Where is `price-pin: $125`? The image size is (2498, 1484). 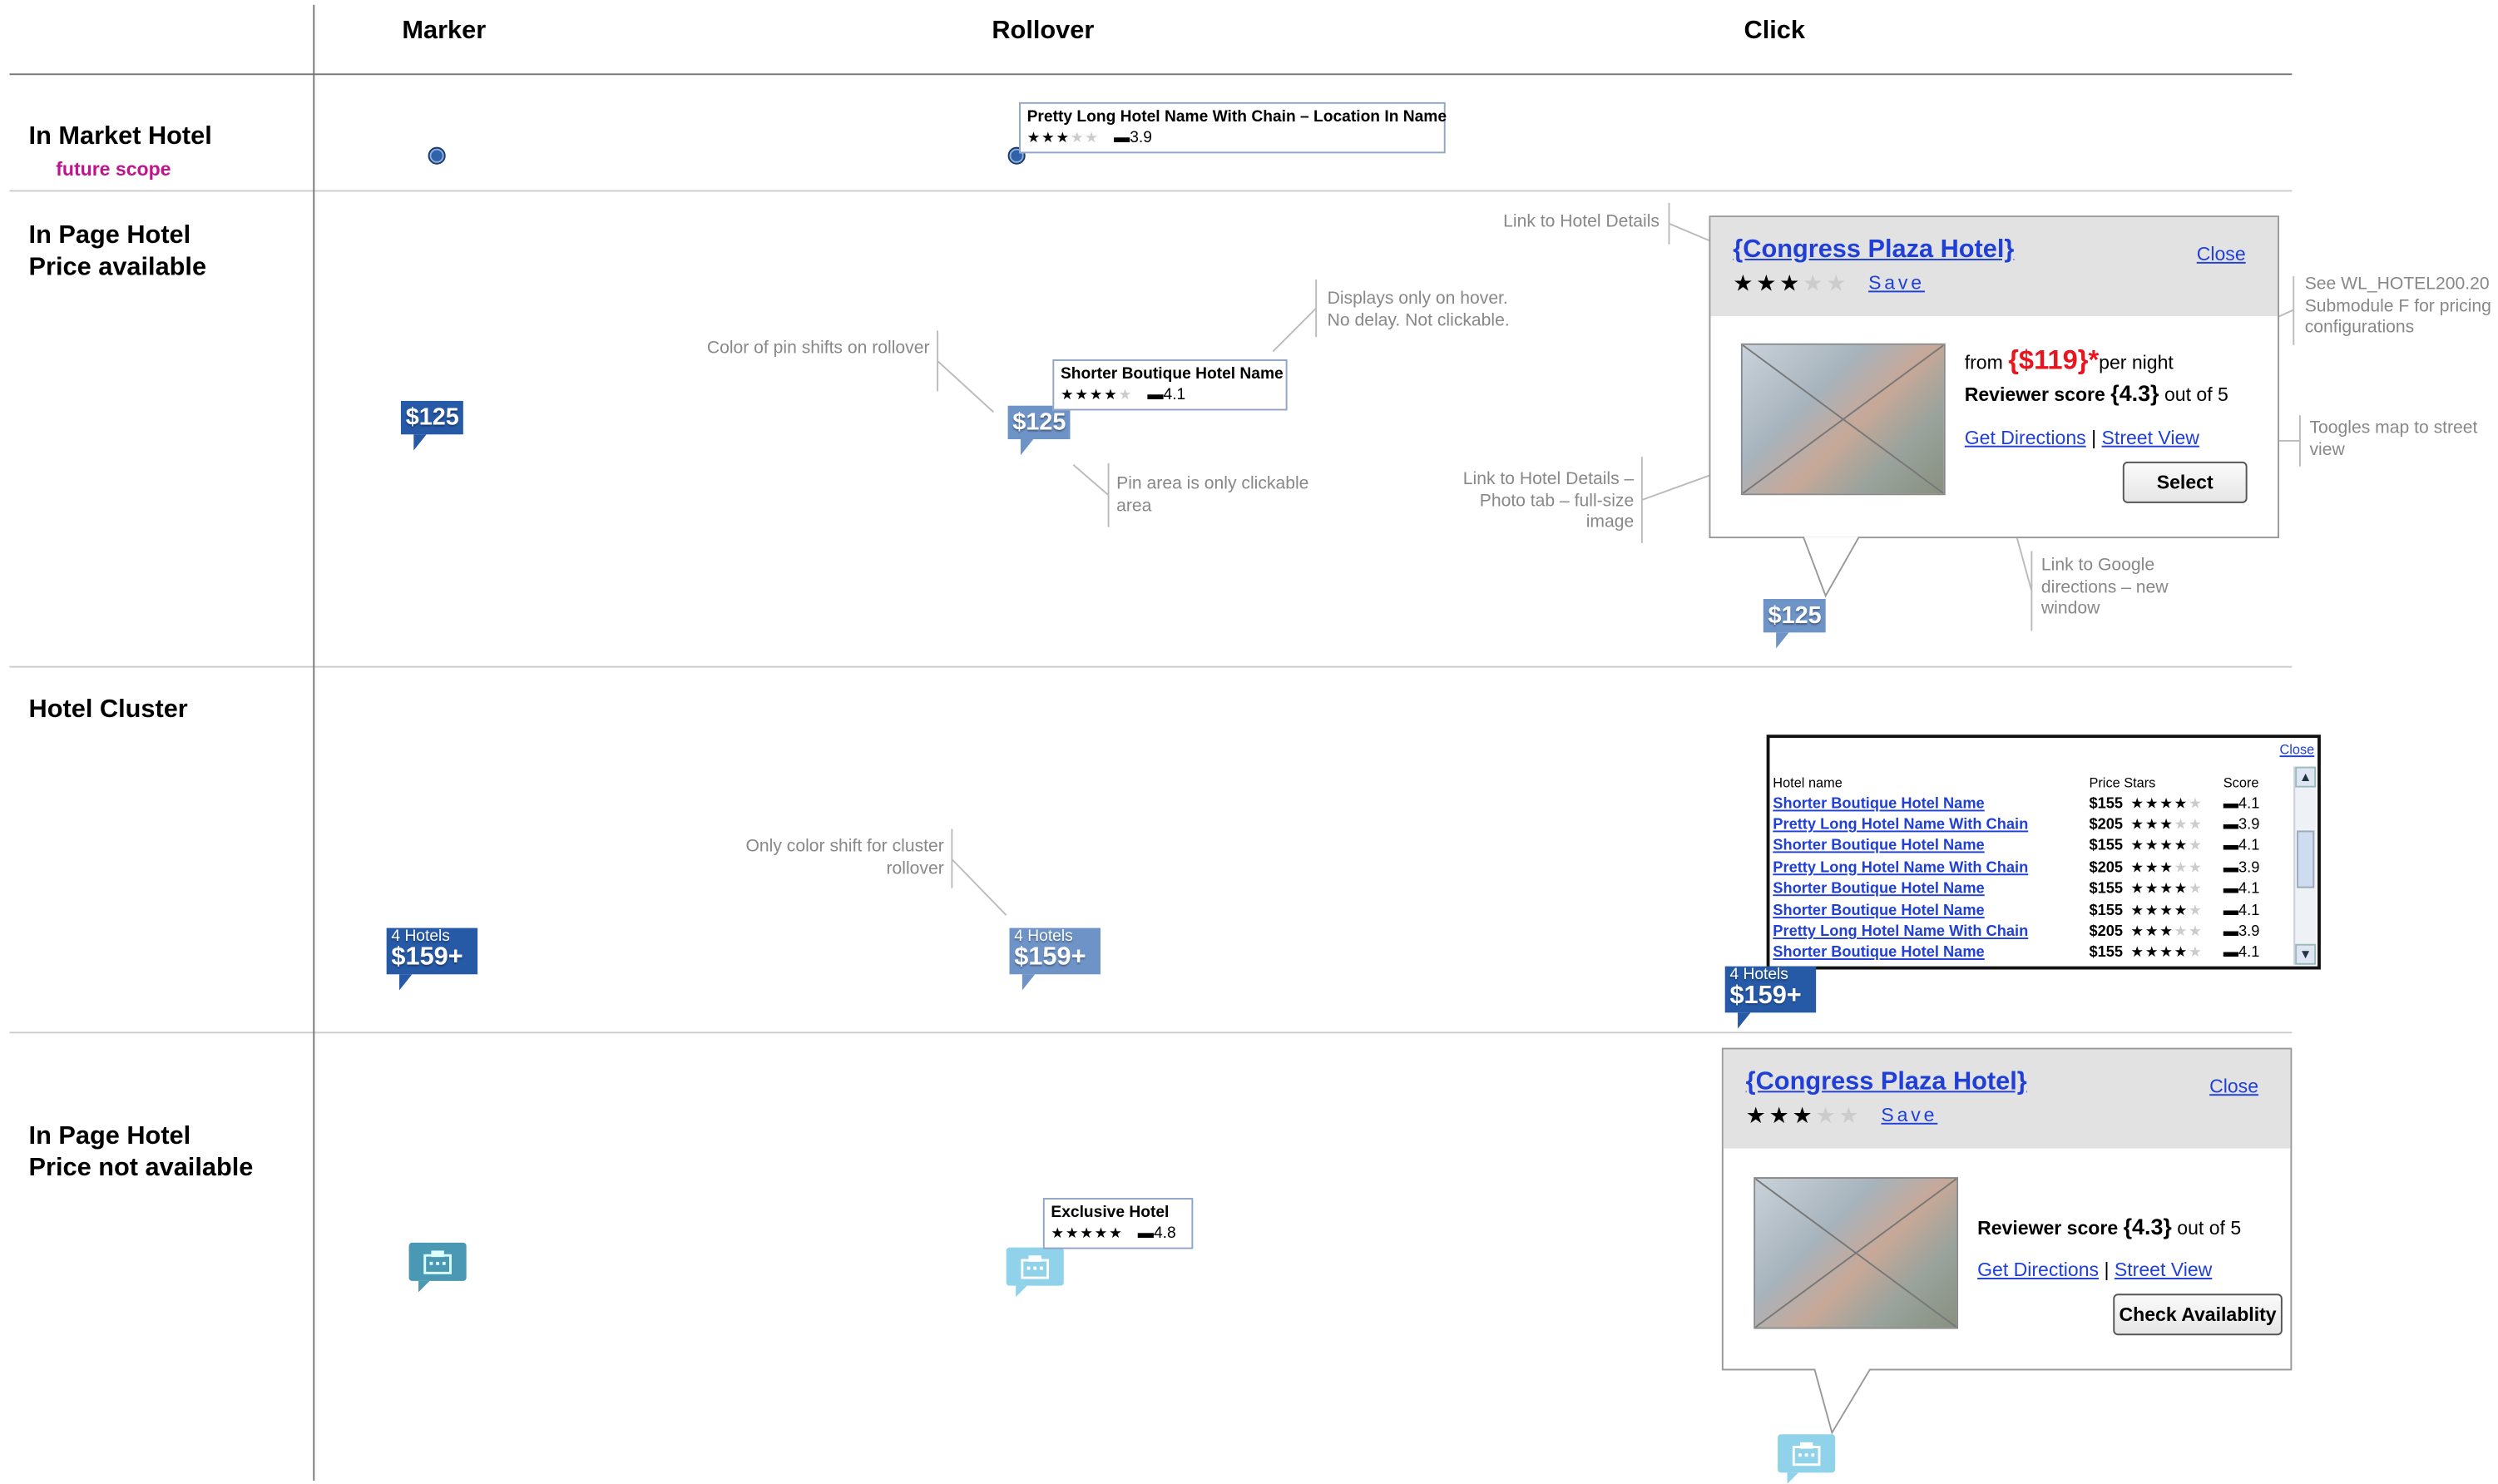
price-pin: $125 is located at coordinates (432, 425).